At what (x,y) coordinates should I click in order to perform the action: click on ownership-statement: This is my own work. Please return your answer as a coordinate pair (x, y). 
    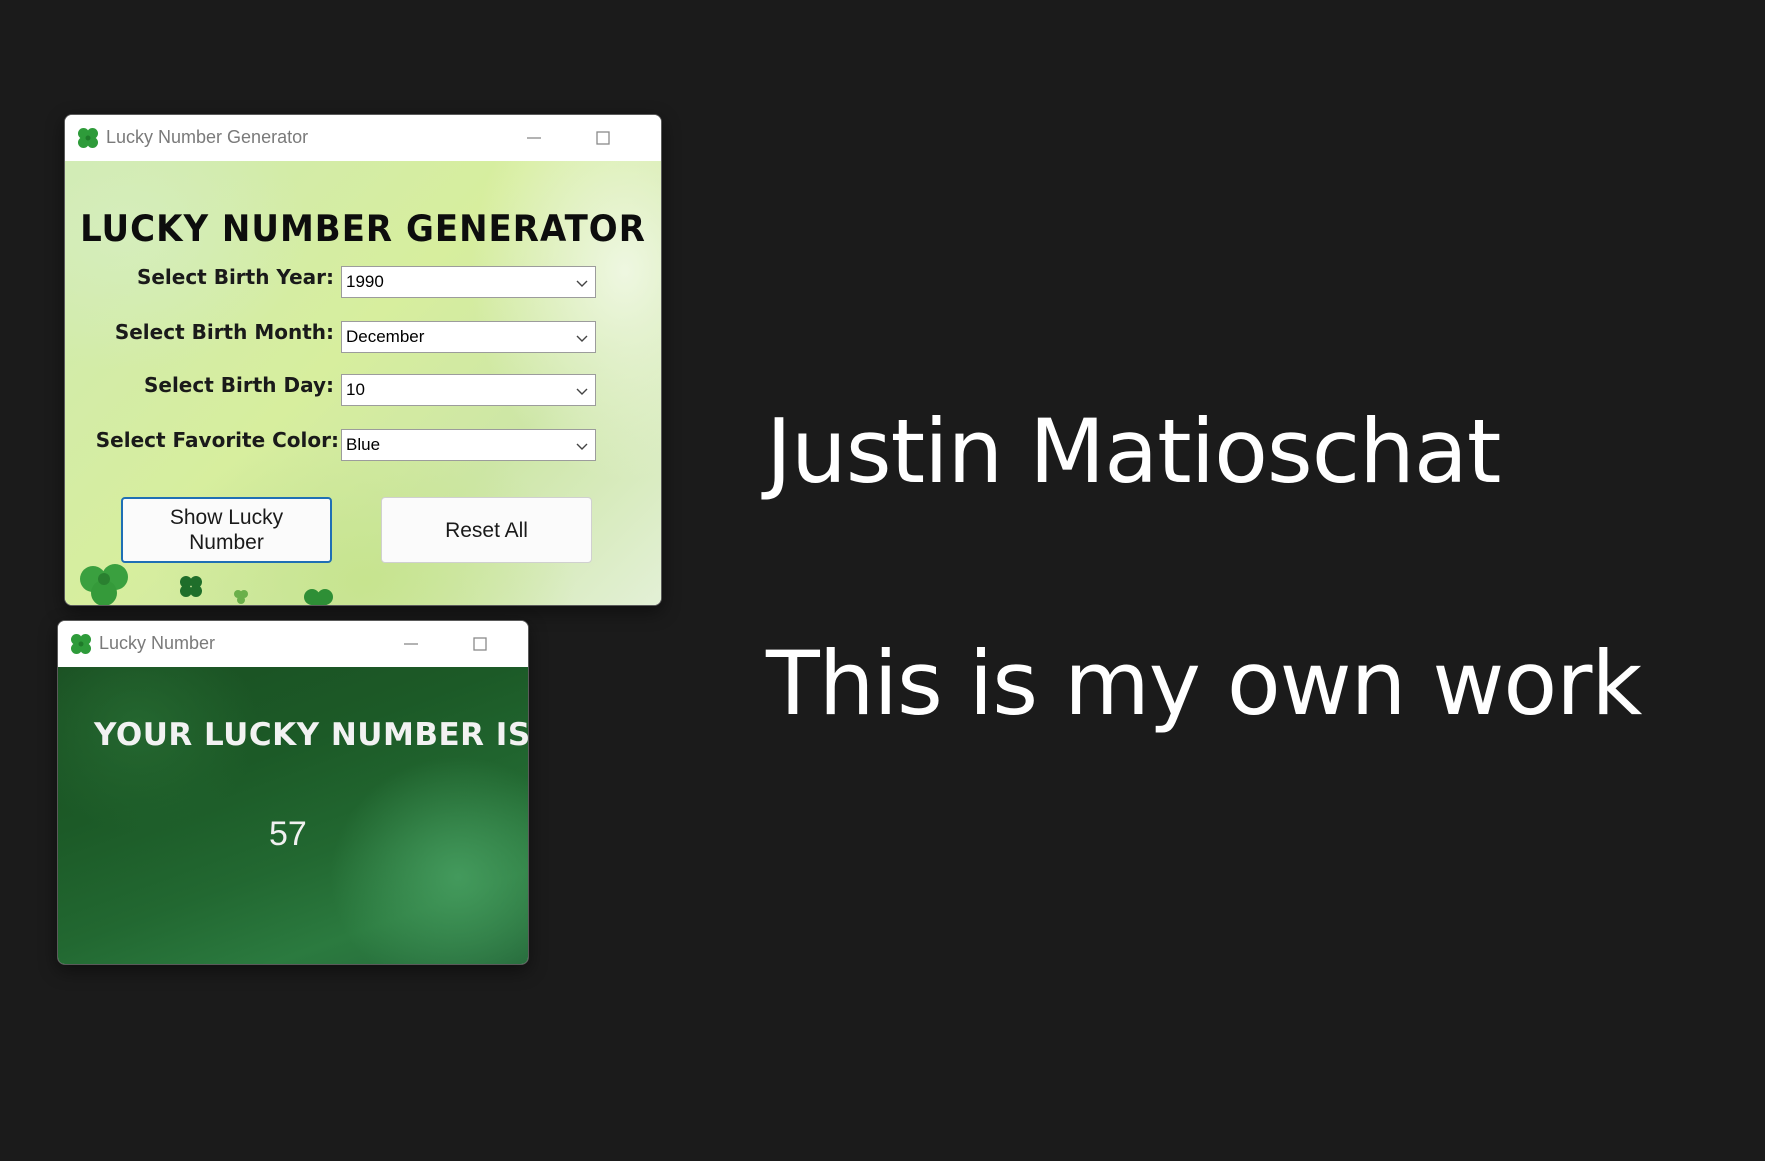
    Looking at the image, I should click on (1204, 683).